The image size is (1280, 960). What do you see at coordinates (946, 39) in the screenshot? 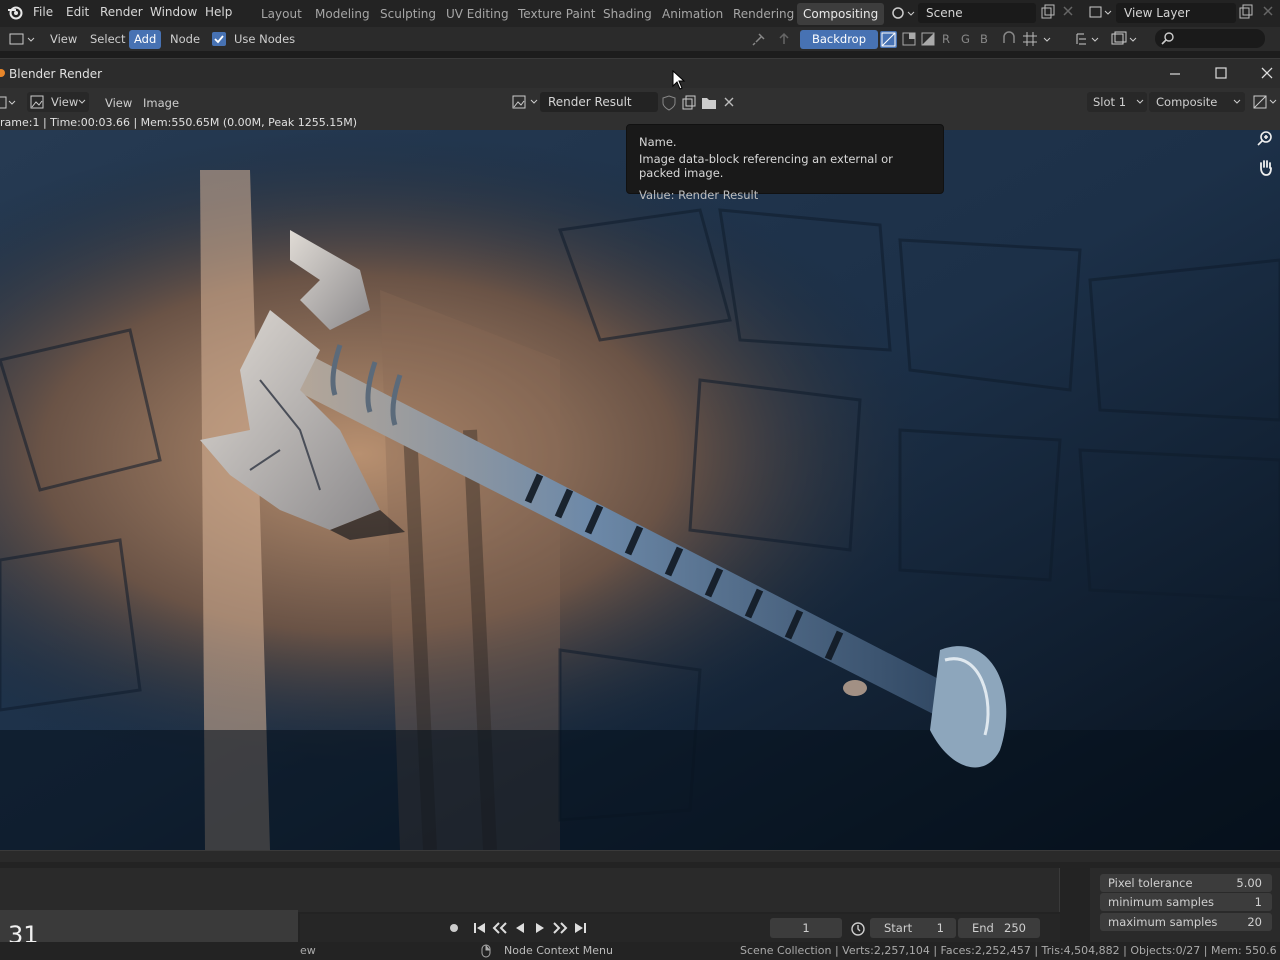
I see `channel-r: R` at bounding box center [946, 39].